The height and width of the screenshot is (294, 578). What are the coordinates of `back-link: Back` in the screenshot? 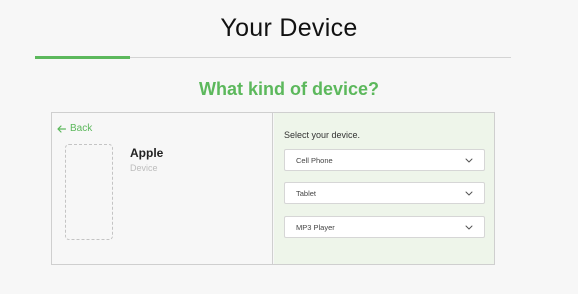 It's located at (74, 128).